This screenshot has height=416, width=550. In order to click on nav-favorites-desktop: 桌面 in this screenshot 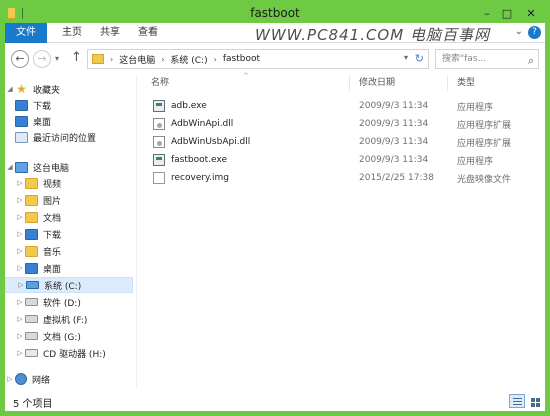, I will do `click(69, 121)`.